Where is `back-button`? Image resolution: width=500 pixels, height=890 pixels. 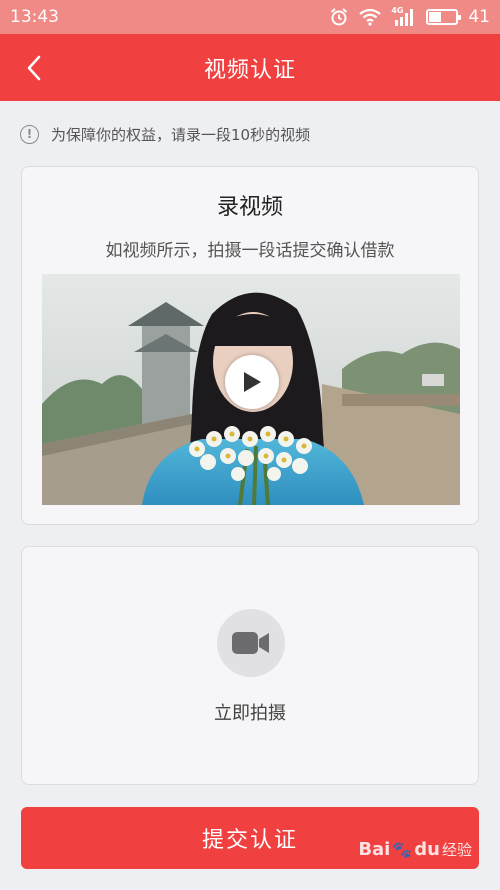
back-button is located at coordinates (34, 68).